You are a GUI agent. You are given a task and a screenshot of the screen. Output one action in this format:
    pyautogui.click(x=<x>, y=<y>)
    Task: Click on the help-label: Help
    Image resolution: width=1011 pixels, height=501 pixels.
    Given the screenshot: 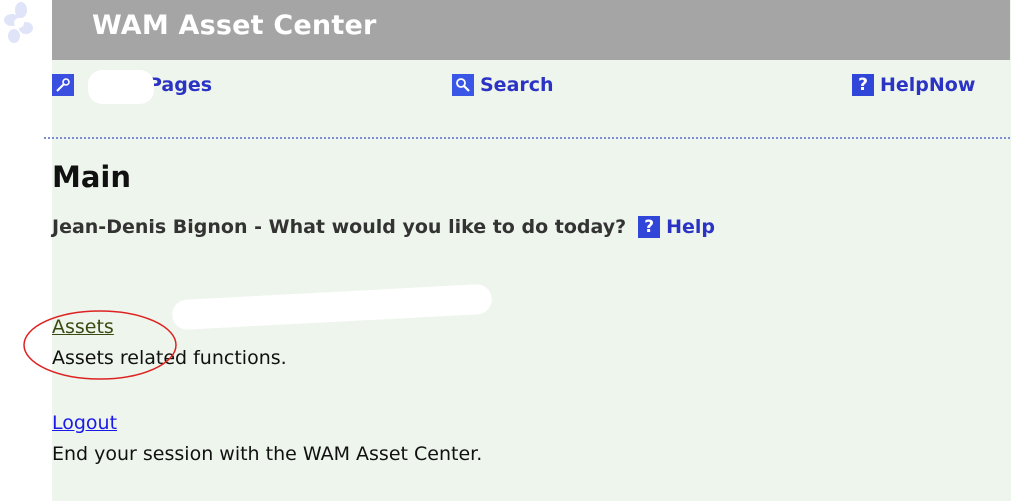 What is the action you would take?
    pyautogui.click(x=691, y=227)
    